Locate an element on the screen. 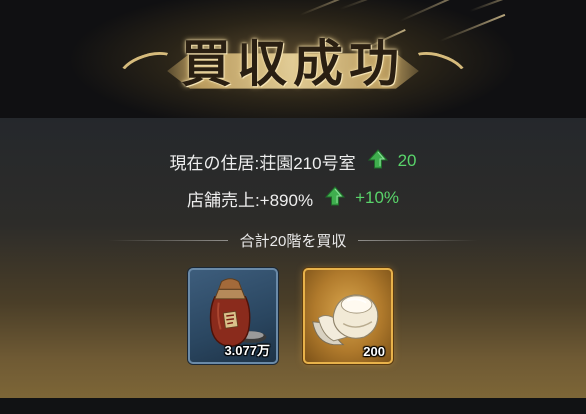 The image size is (586, 414). reward-count: 200 is located at coordinates (374, 351).